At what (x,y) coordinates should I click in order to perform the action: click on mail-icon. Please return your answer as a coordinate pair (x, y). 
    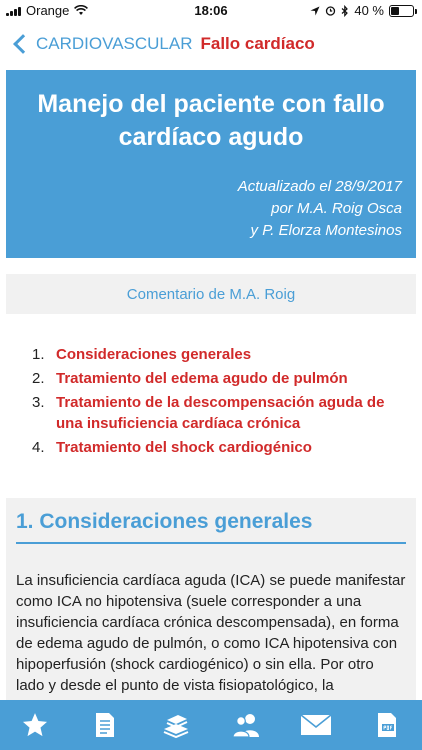
    Looking at the image, I should click on (316, 724).